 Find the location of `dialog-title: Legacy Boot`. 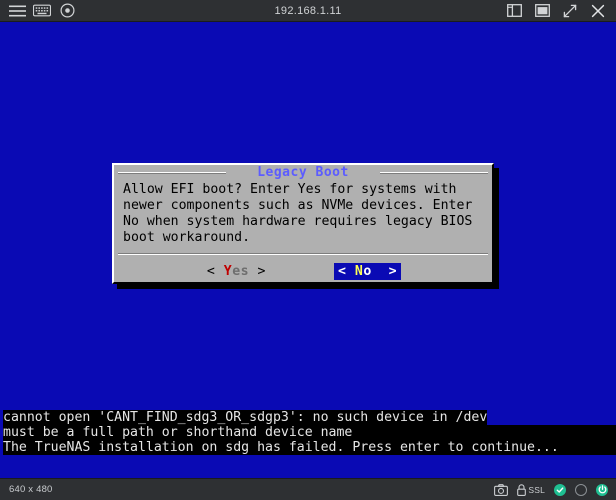

dialog-title: Legacy Boot is located at coordinates (303, 172).